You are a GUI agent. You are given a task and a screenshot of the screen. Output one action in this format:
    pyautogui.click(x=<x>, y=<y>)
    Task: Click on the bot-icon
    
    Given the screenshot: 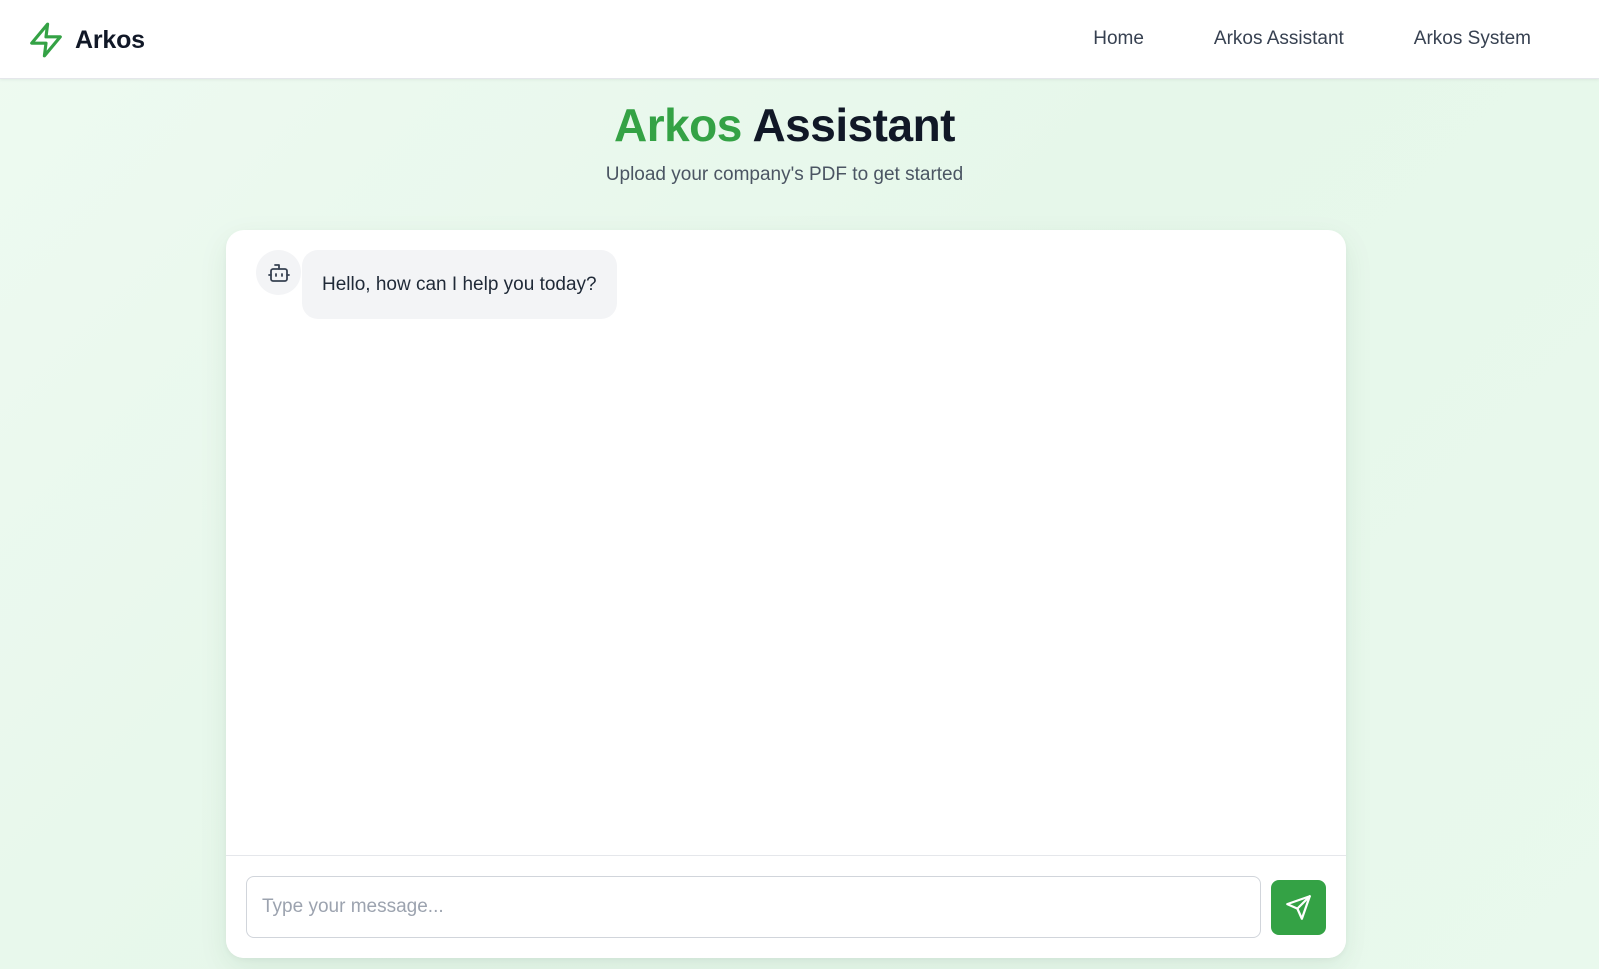 What is the action you would take?
    pyautogui.click(x=278, y=272)
    